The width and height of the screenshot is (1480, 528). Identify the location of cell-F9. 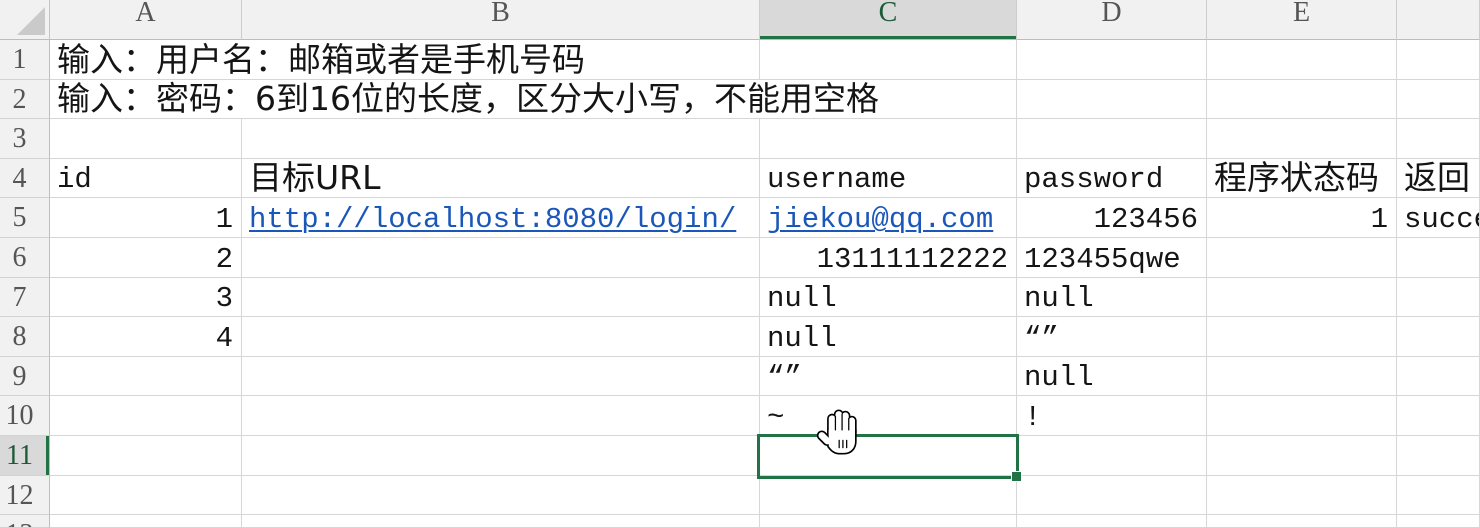
(1438, 376).